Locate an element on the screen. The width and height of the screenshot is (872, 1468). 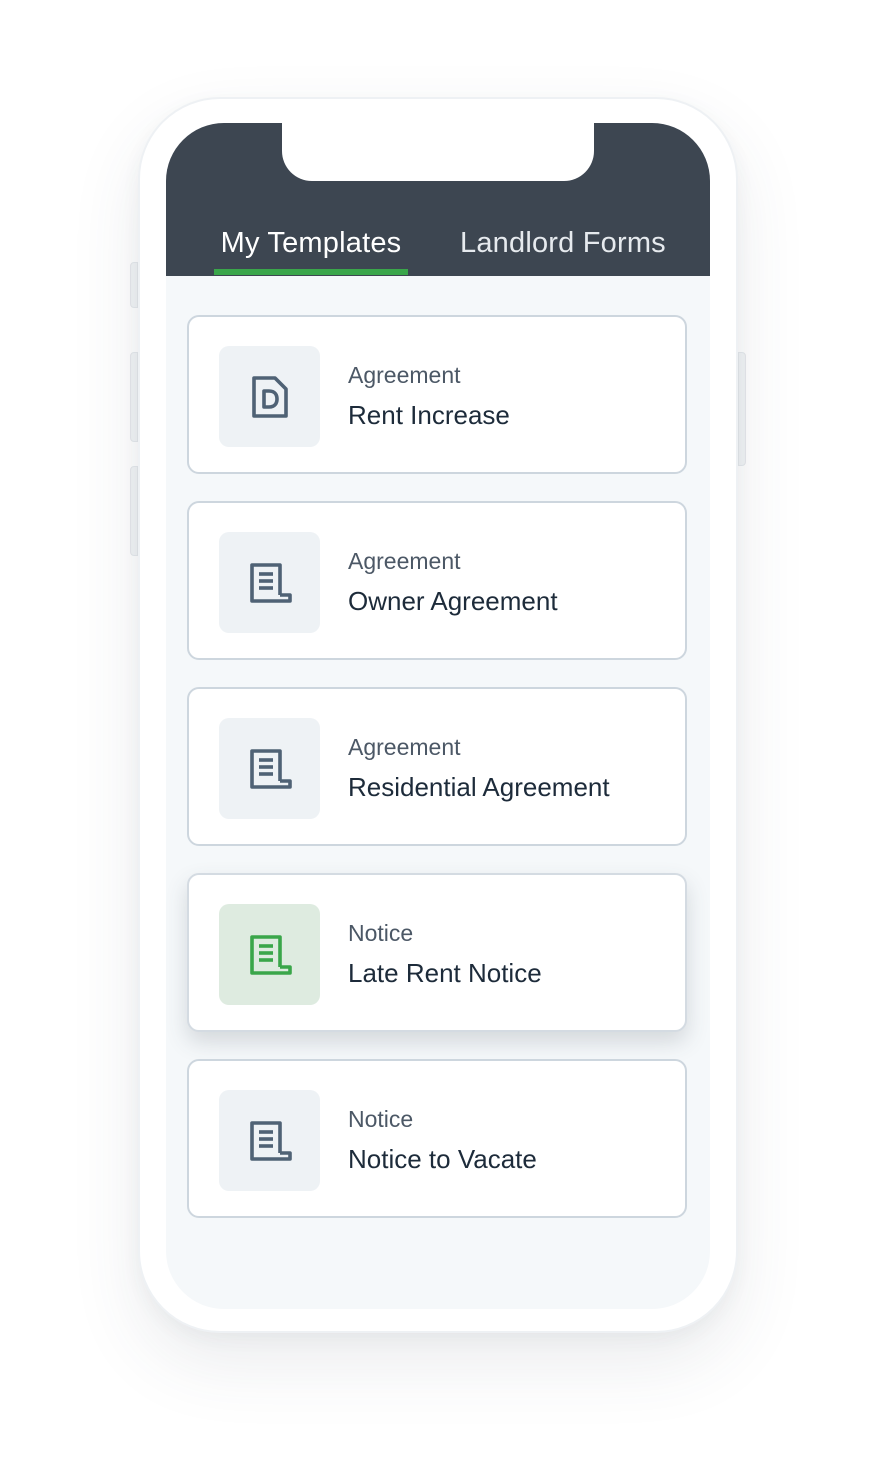
document-d-icon is located at coordinates (269, 396).